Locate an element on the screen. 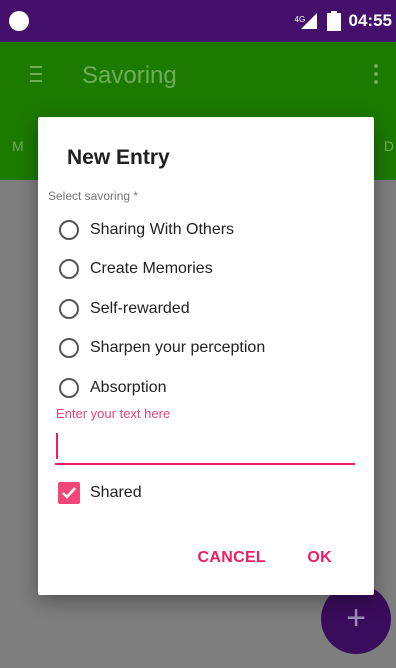 This screenshot has width=396, height=668. shared-label: Shared is located at coordinates (116, 492).